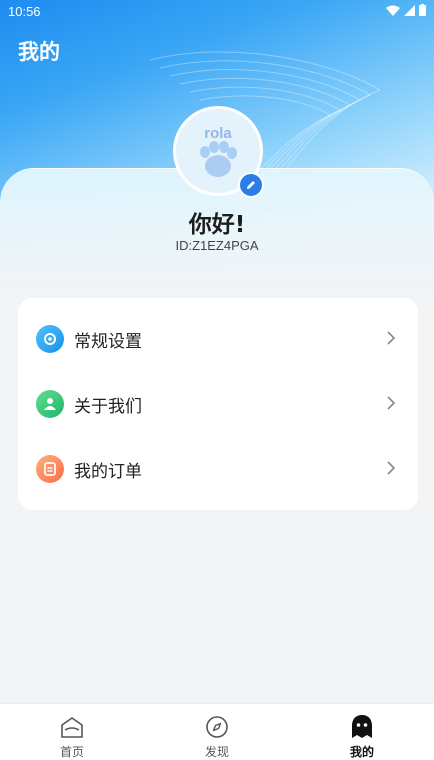  I want to click on order-icon, so click(50, 469).